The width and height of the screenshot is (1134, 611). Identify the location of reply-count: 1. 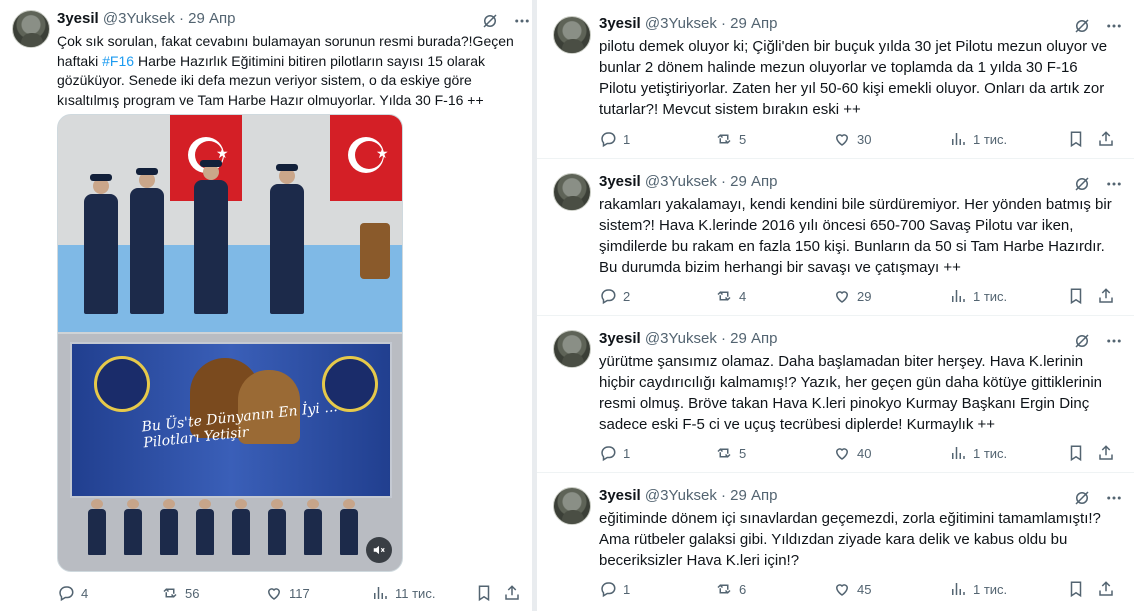
(627, 589).